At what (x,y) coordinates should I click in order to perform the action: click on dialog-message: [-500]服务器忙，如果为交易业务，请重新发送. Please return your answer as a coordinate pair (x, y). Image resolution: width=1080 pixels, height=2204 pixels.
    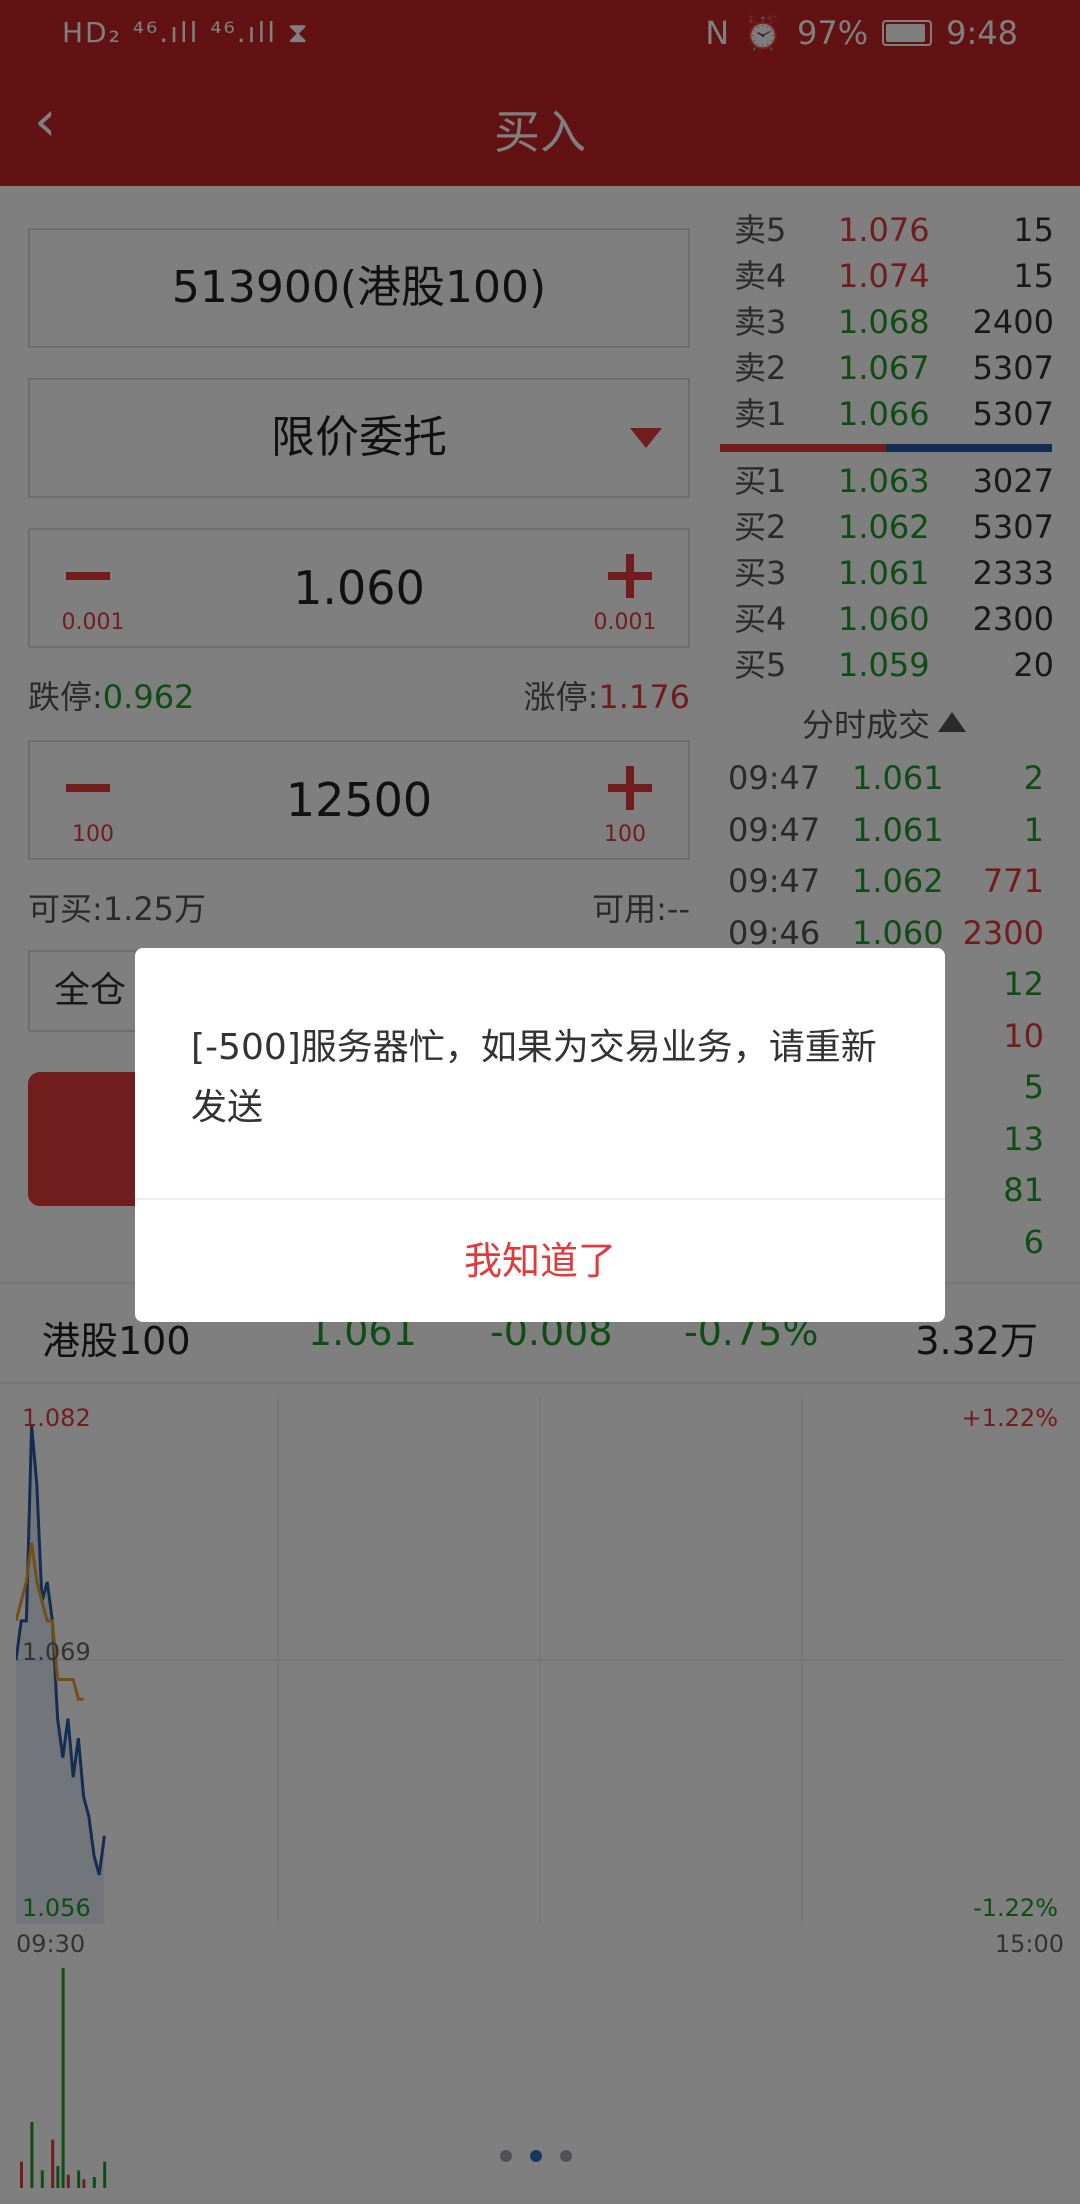
    Looking at the image, I should click on (534, 1077).